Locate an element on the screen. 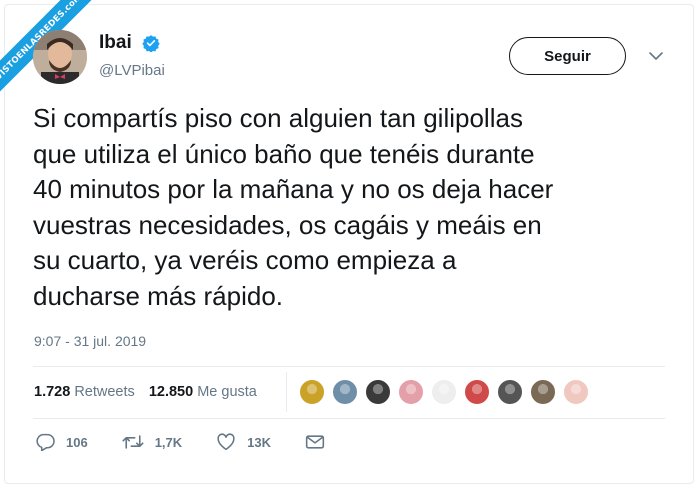 Image resolution: width=700 pixels, height=490 pixels. avatar is located at coordinates (60, 57).